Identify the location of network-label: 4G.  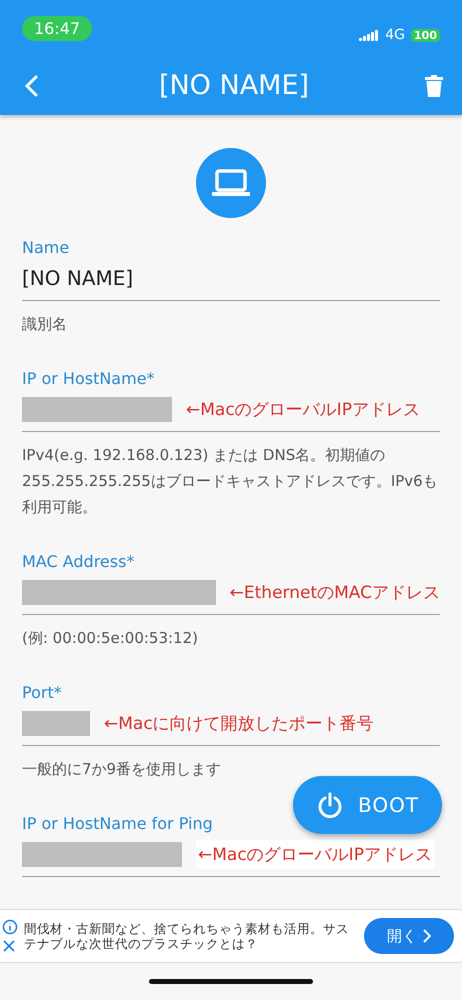
(395, 35).